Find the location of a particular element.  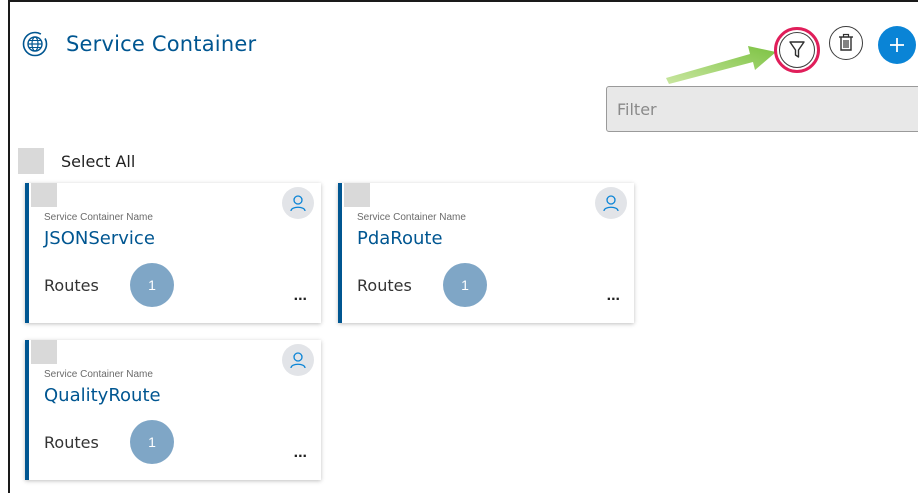

select-all-row: Select All is located at coordinates (76, 161).